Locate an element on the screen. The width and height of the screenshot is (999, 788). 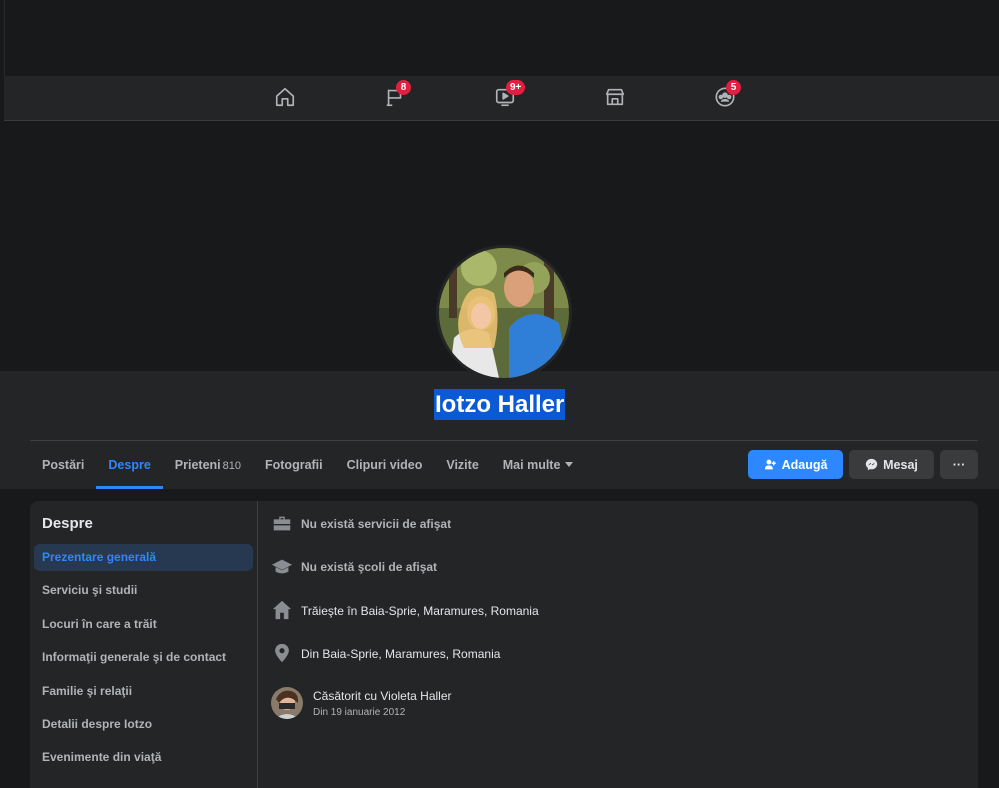
tab-label: Despre is located at coordinates (129, 465).